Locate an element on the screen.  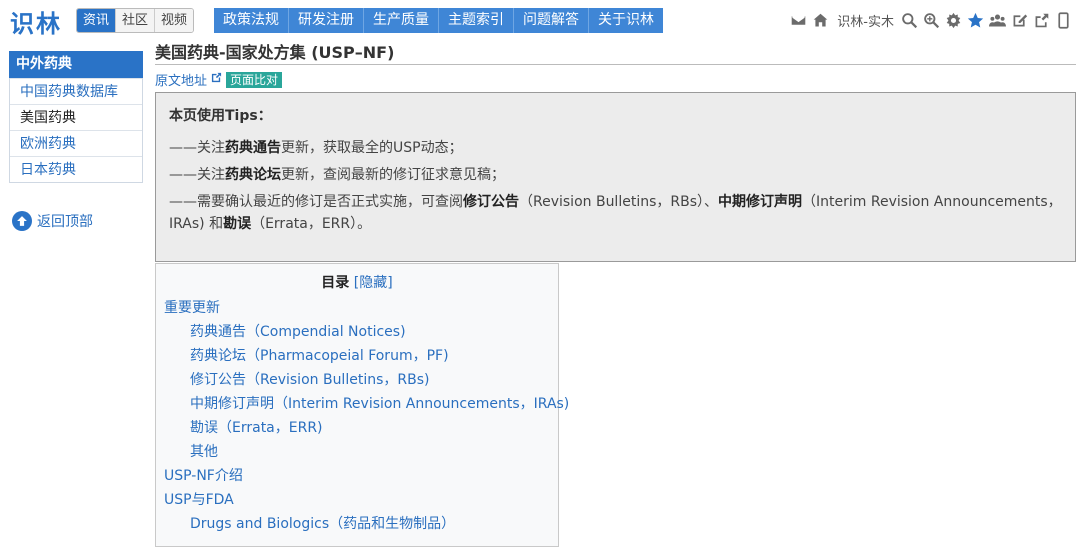
toc-hide-toggle: [隐藏] is located at coordinates (373, 283).